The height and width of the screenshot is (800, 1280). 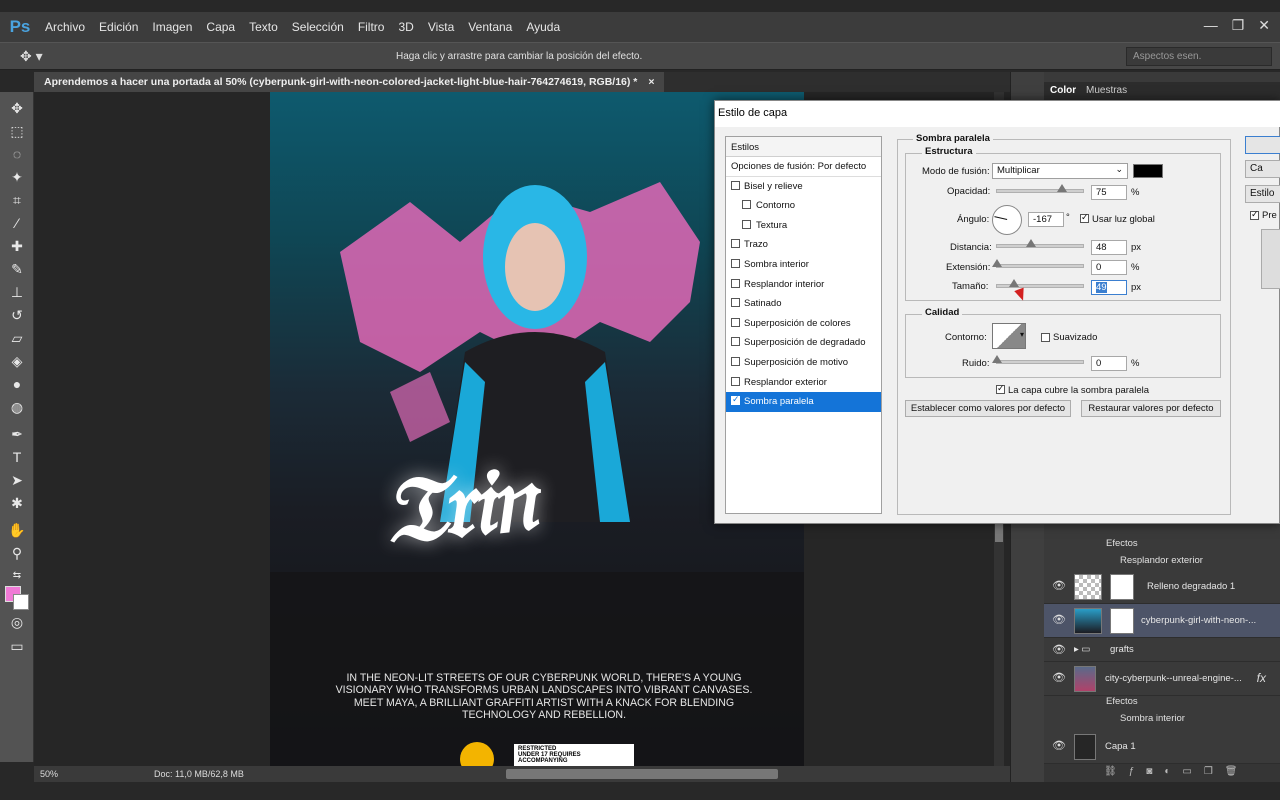 I want to click on style-item: Resplandor interior, so click(x=803, y=285).